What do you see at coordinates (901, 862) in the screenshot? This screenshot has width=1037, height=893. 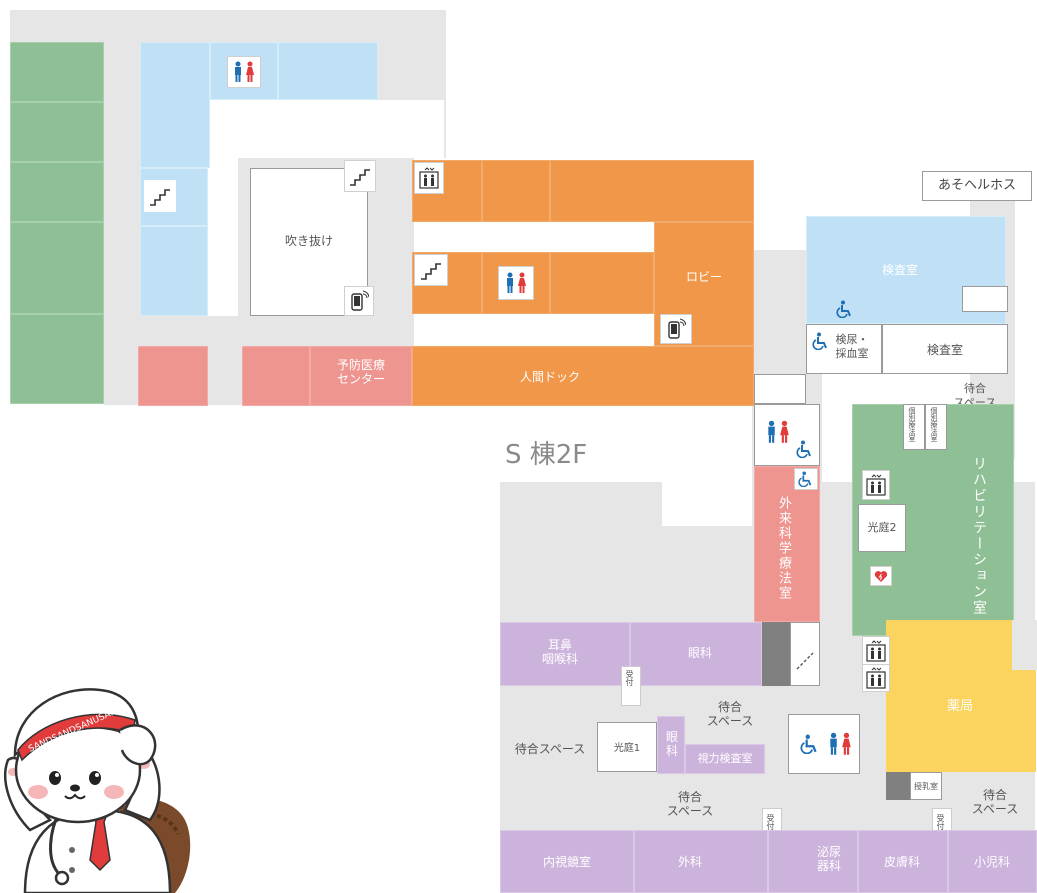 I see `dermatology-label: 皮膚科` at bounding box center [901, 862].